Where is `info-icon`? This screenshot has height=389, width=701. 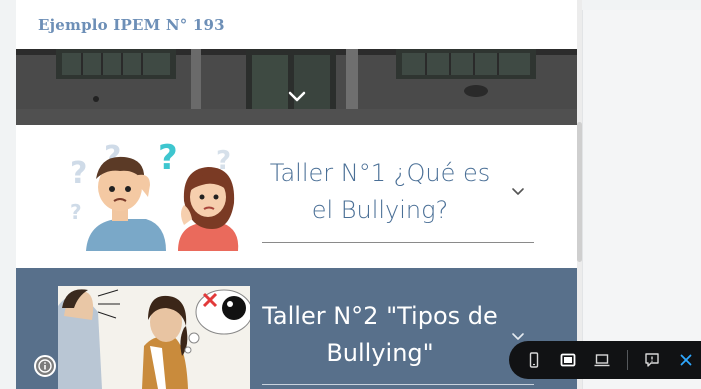 info-icon is located at coordinates (45, 366).